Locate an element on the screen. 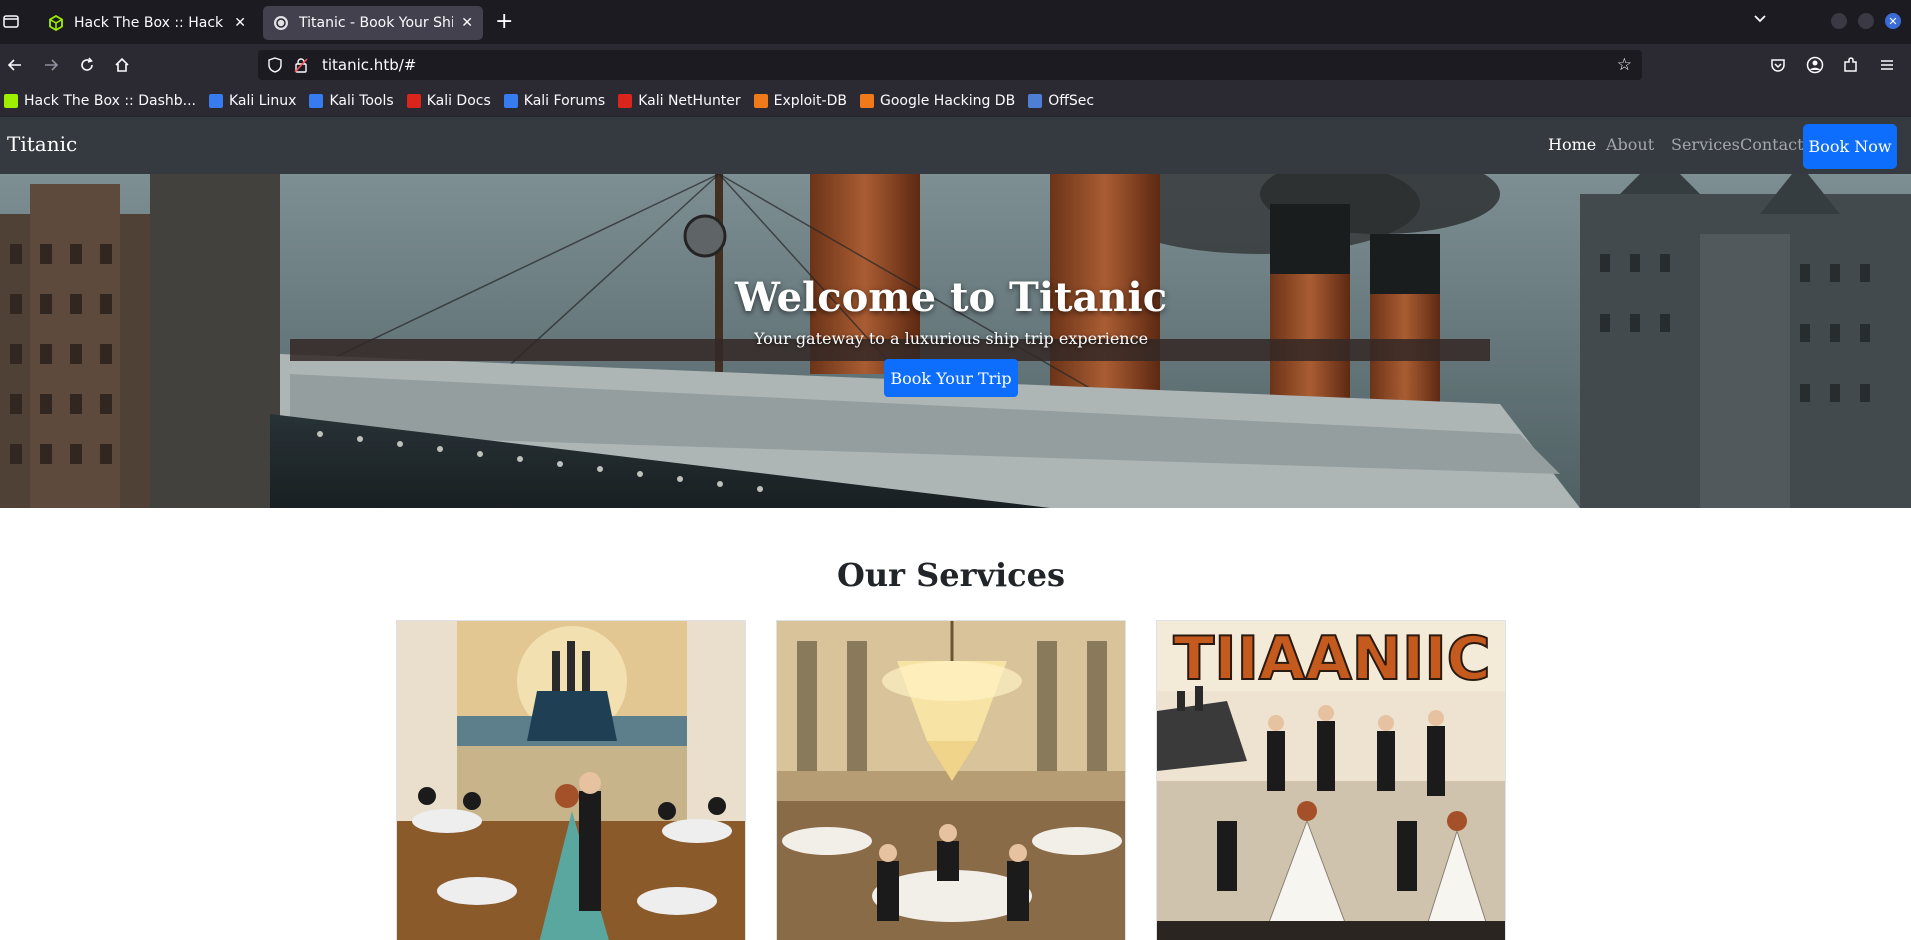  tab-hack-the-box: Hack The Box :: Hack The Box ✕ is located at coordinates (147, 23).